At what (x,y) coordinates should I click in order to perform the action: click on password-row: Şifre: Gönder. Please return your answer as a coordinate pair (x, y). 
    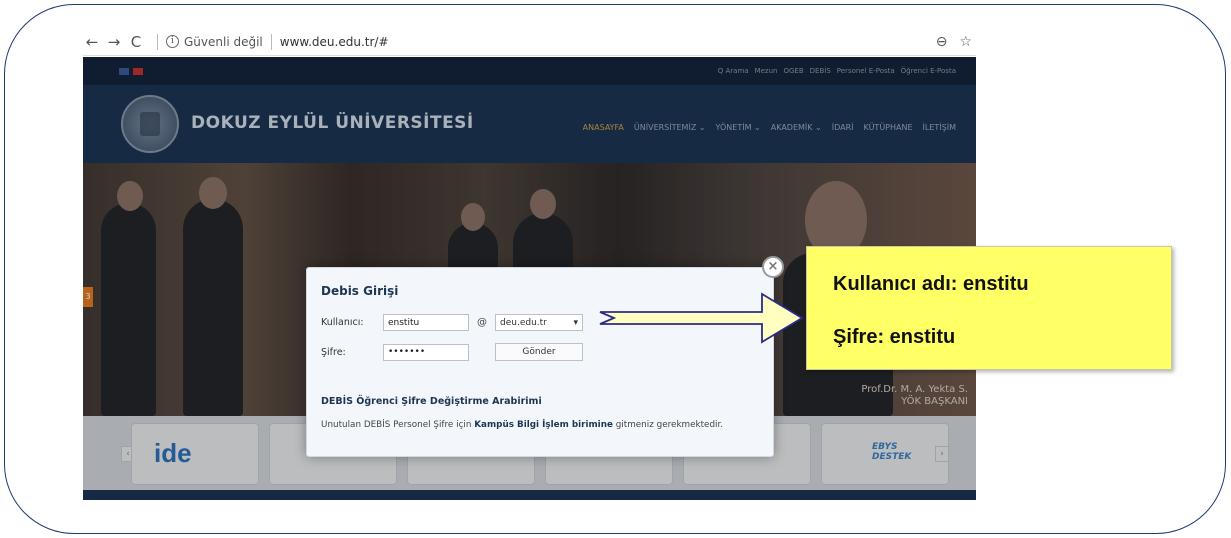
    Looking at the image, I should click on (452, 352).